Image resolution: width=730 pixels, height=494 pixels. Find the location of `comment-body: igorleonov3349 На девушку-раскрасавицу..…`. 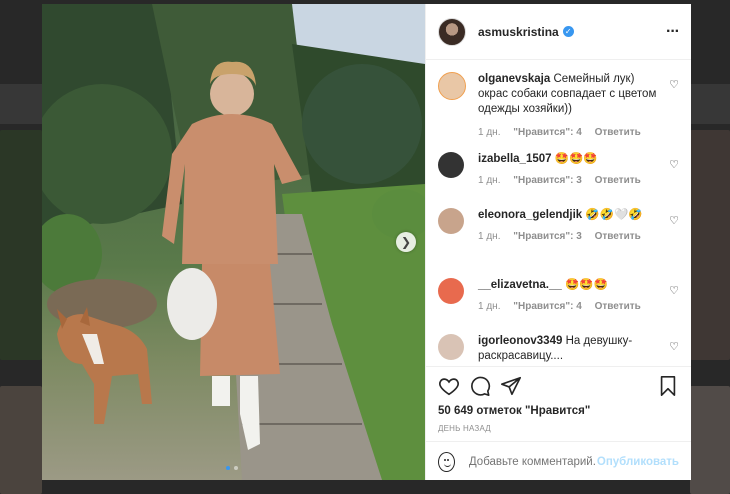

comment-body: igorleonov3349 На девушку-раскрасавицу..… is located at coordinates (567, 349).